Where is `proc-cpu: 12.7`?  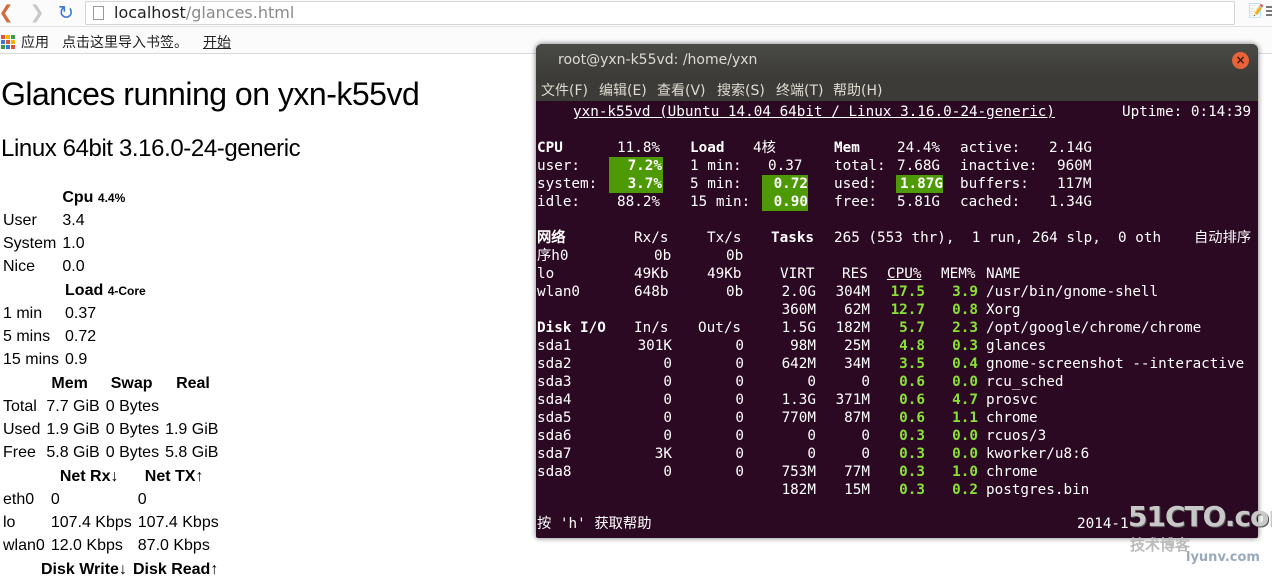 proc-cpu: 12.7 is located at coordinates (907, 310).